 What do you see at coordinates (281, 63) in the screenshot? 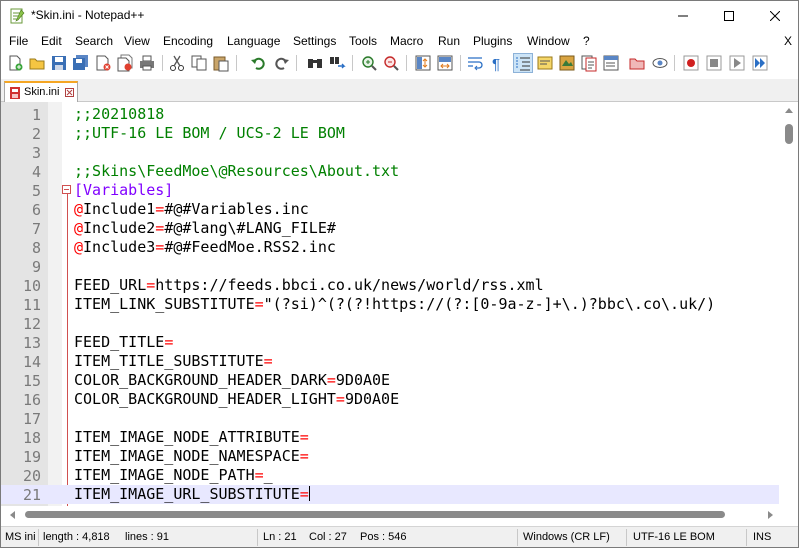
I see `redo-icon` at bounding box center [281, 63].